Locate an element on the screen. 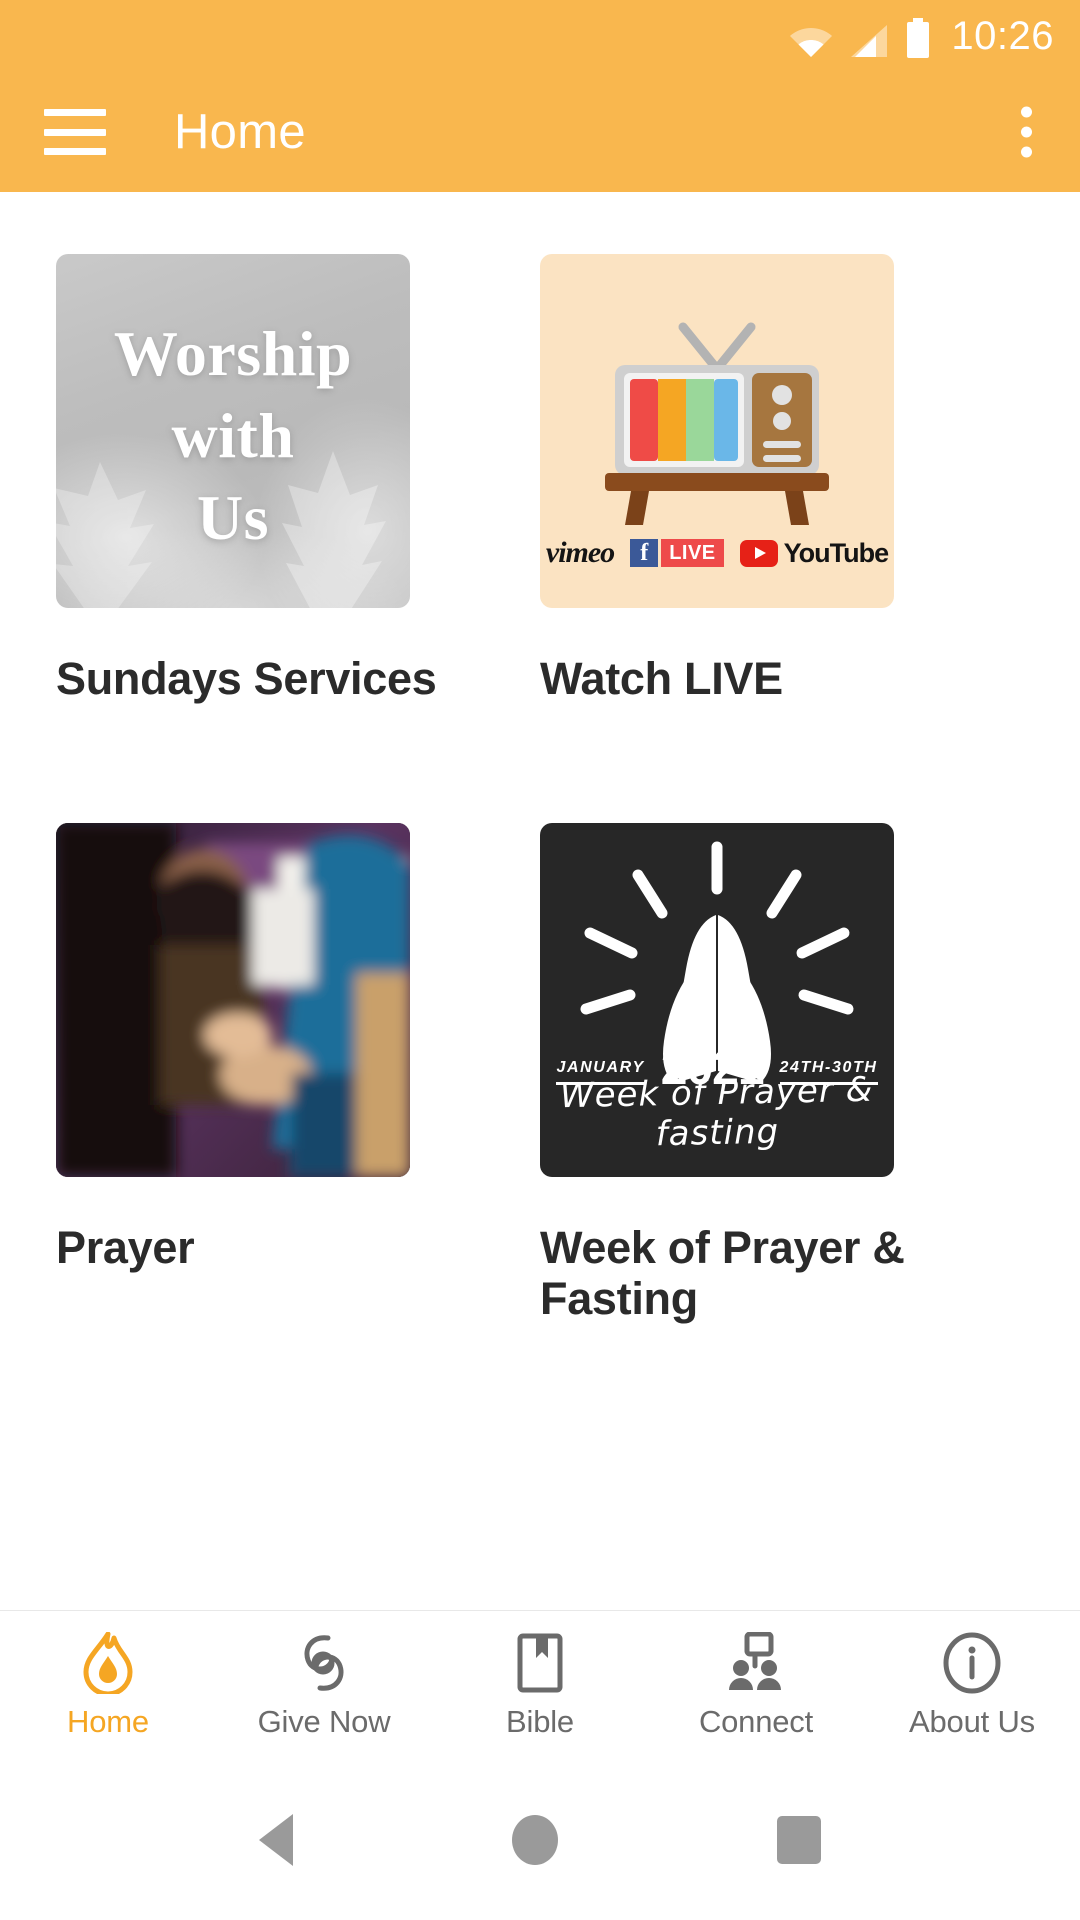 Image resolution: width=1080 pixels, height=1920 pixels. youtube-wordmark: YouTube is located at coordinates (836, 552).